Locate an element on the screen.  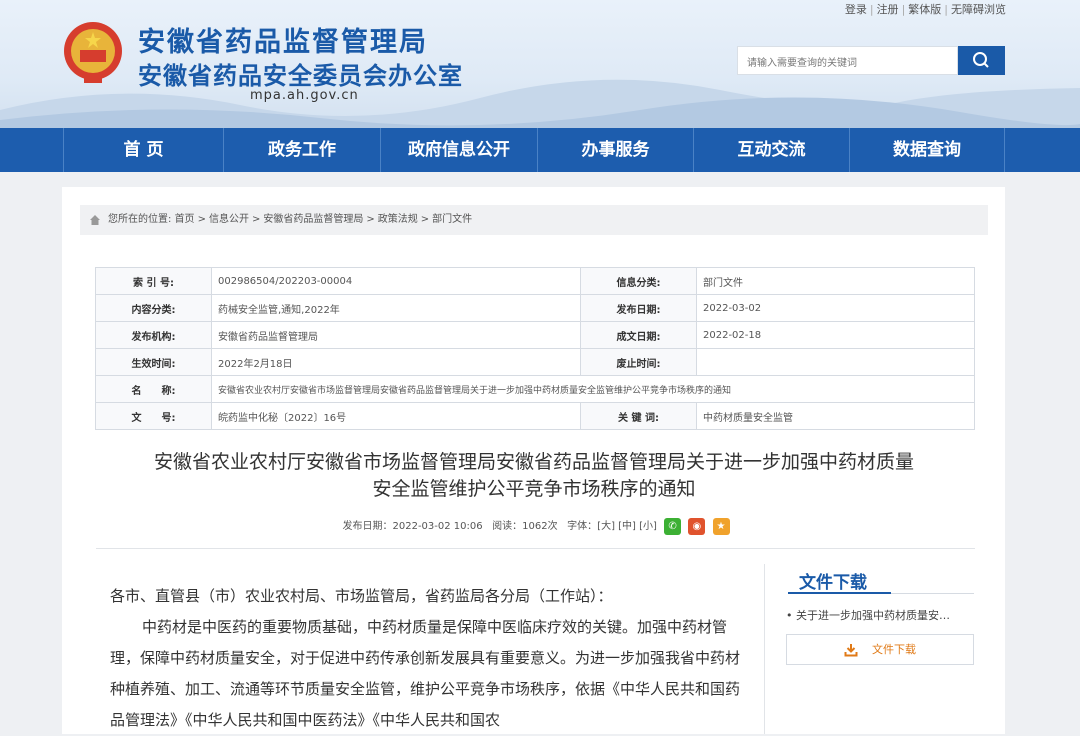
search-icon is located at coordinates (981, 60).